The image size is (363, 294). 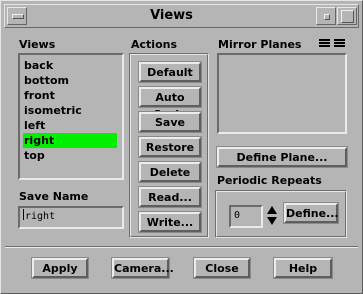 What do you see at coordinates (70, 110) in the screenshot?
I see `list-item: isometric` at bounding box center [70, 110].